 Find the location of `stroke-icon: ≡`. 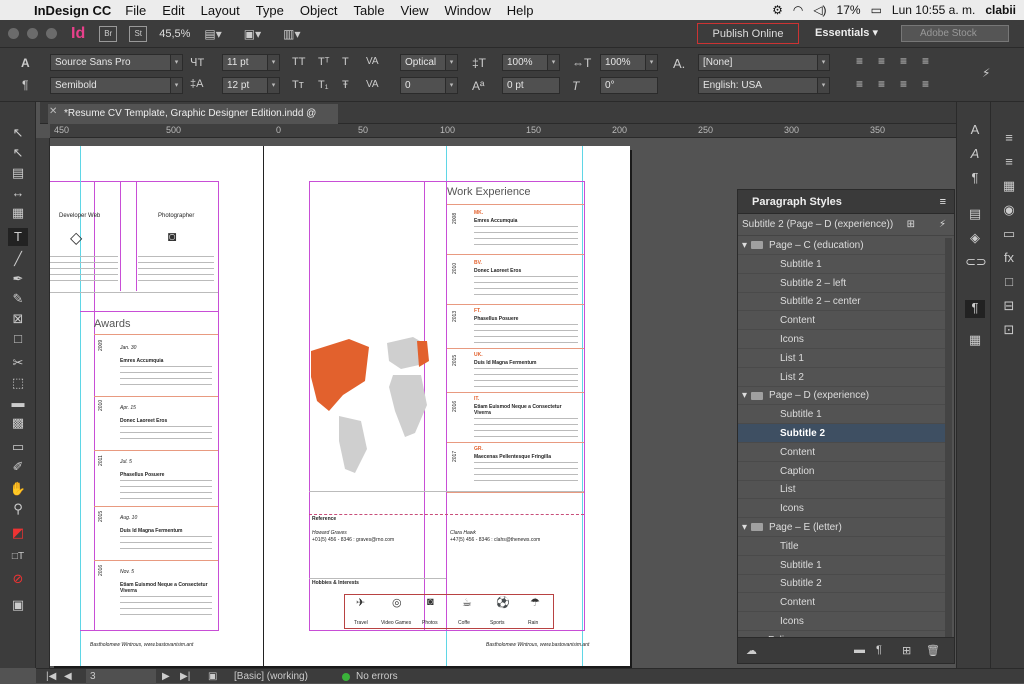

stroke-icon: ≡ is located at coordinates (1009, 163).